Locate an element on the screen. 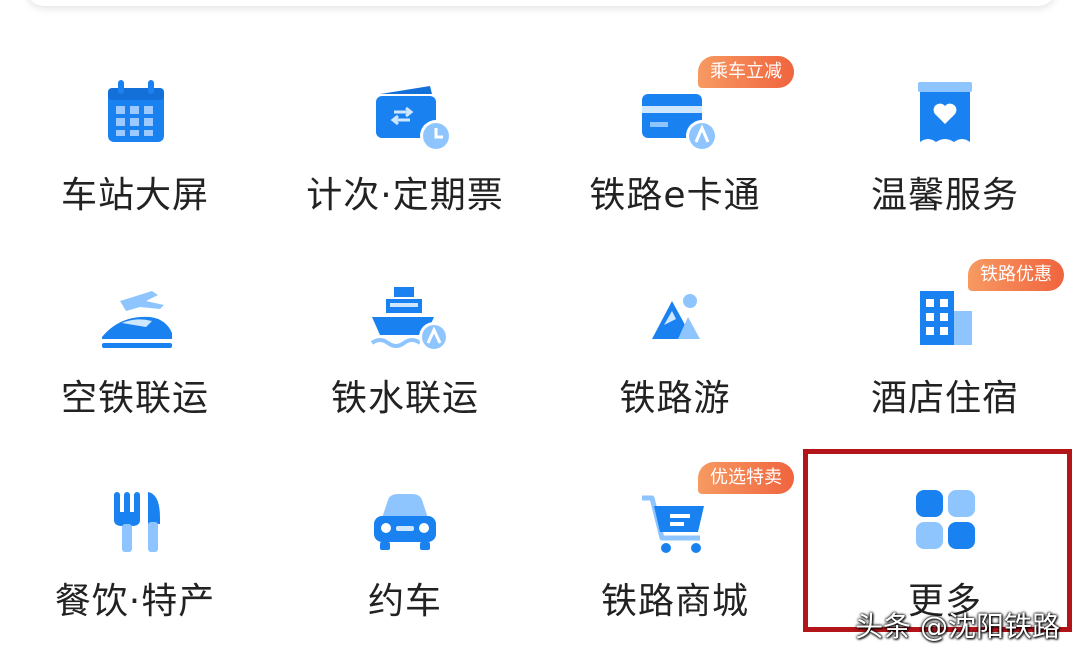  tile-warm-service: 温馨服务 is located at coordinates (945, 141).